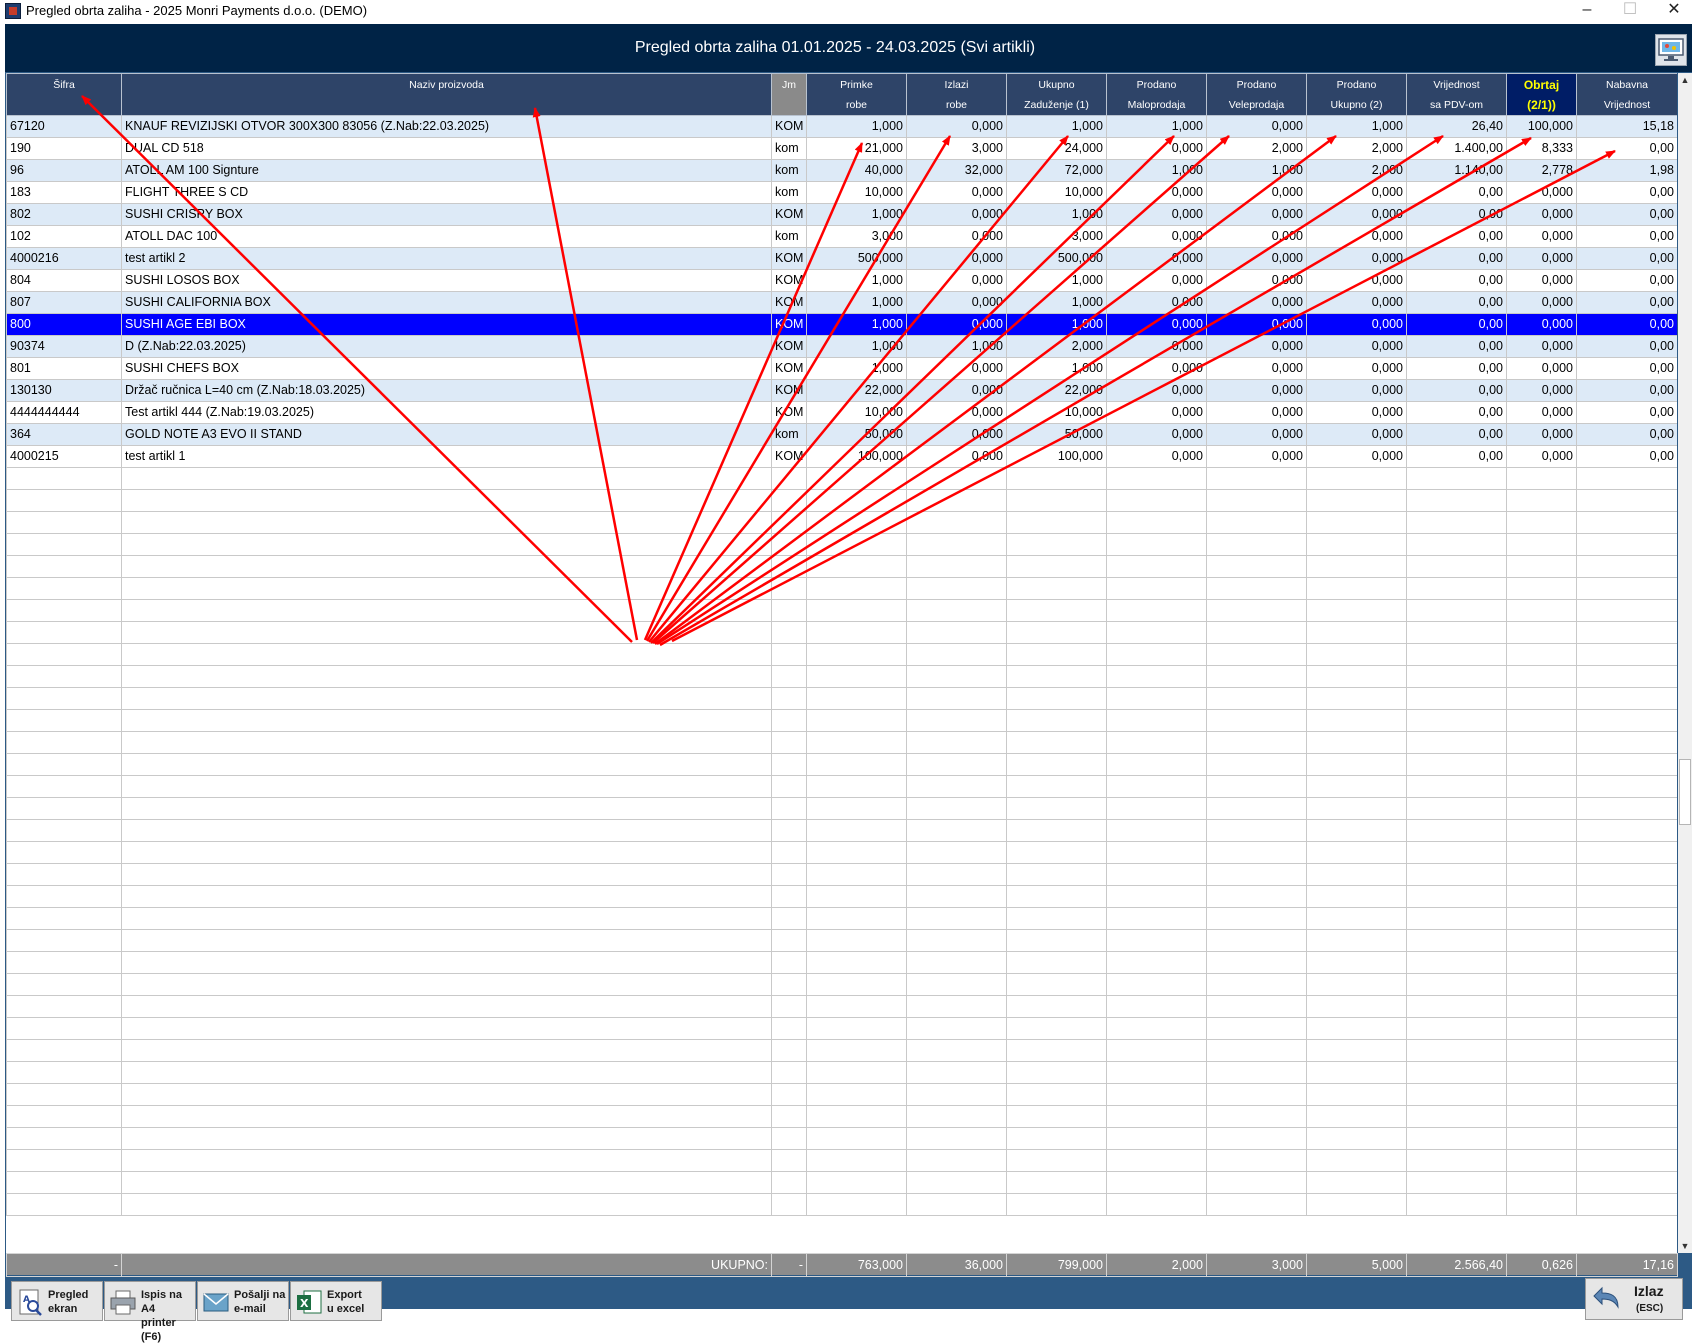  What do you see at coordinates (150, 1312) in the screenshot?
I see `ispis-a4-button: Ispis na A4 printer (F6)` at bounding box center [150, 1312].